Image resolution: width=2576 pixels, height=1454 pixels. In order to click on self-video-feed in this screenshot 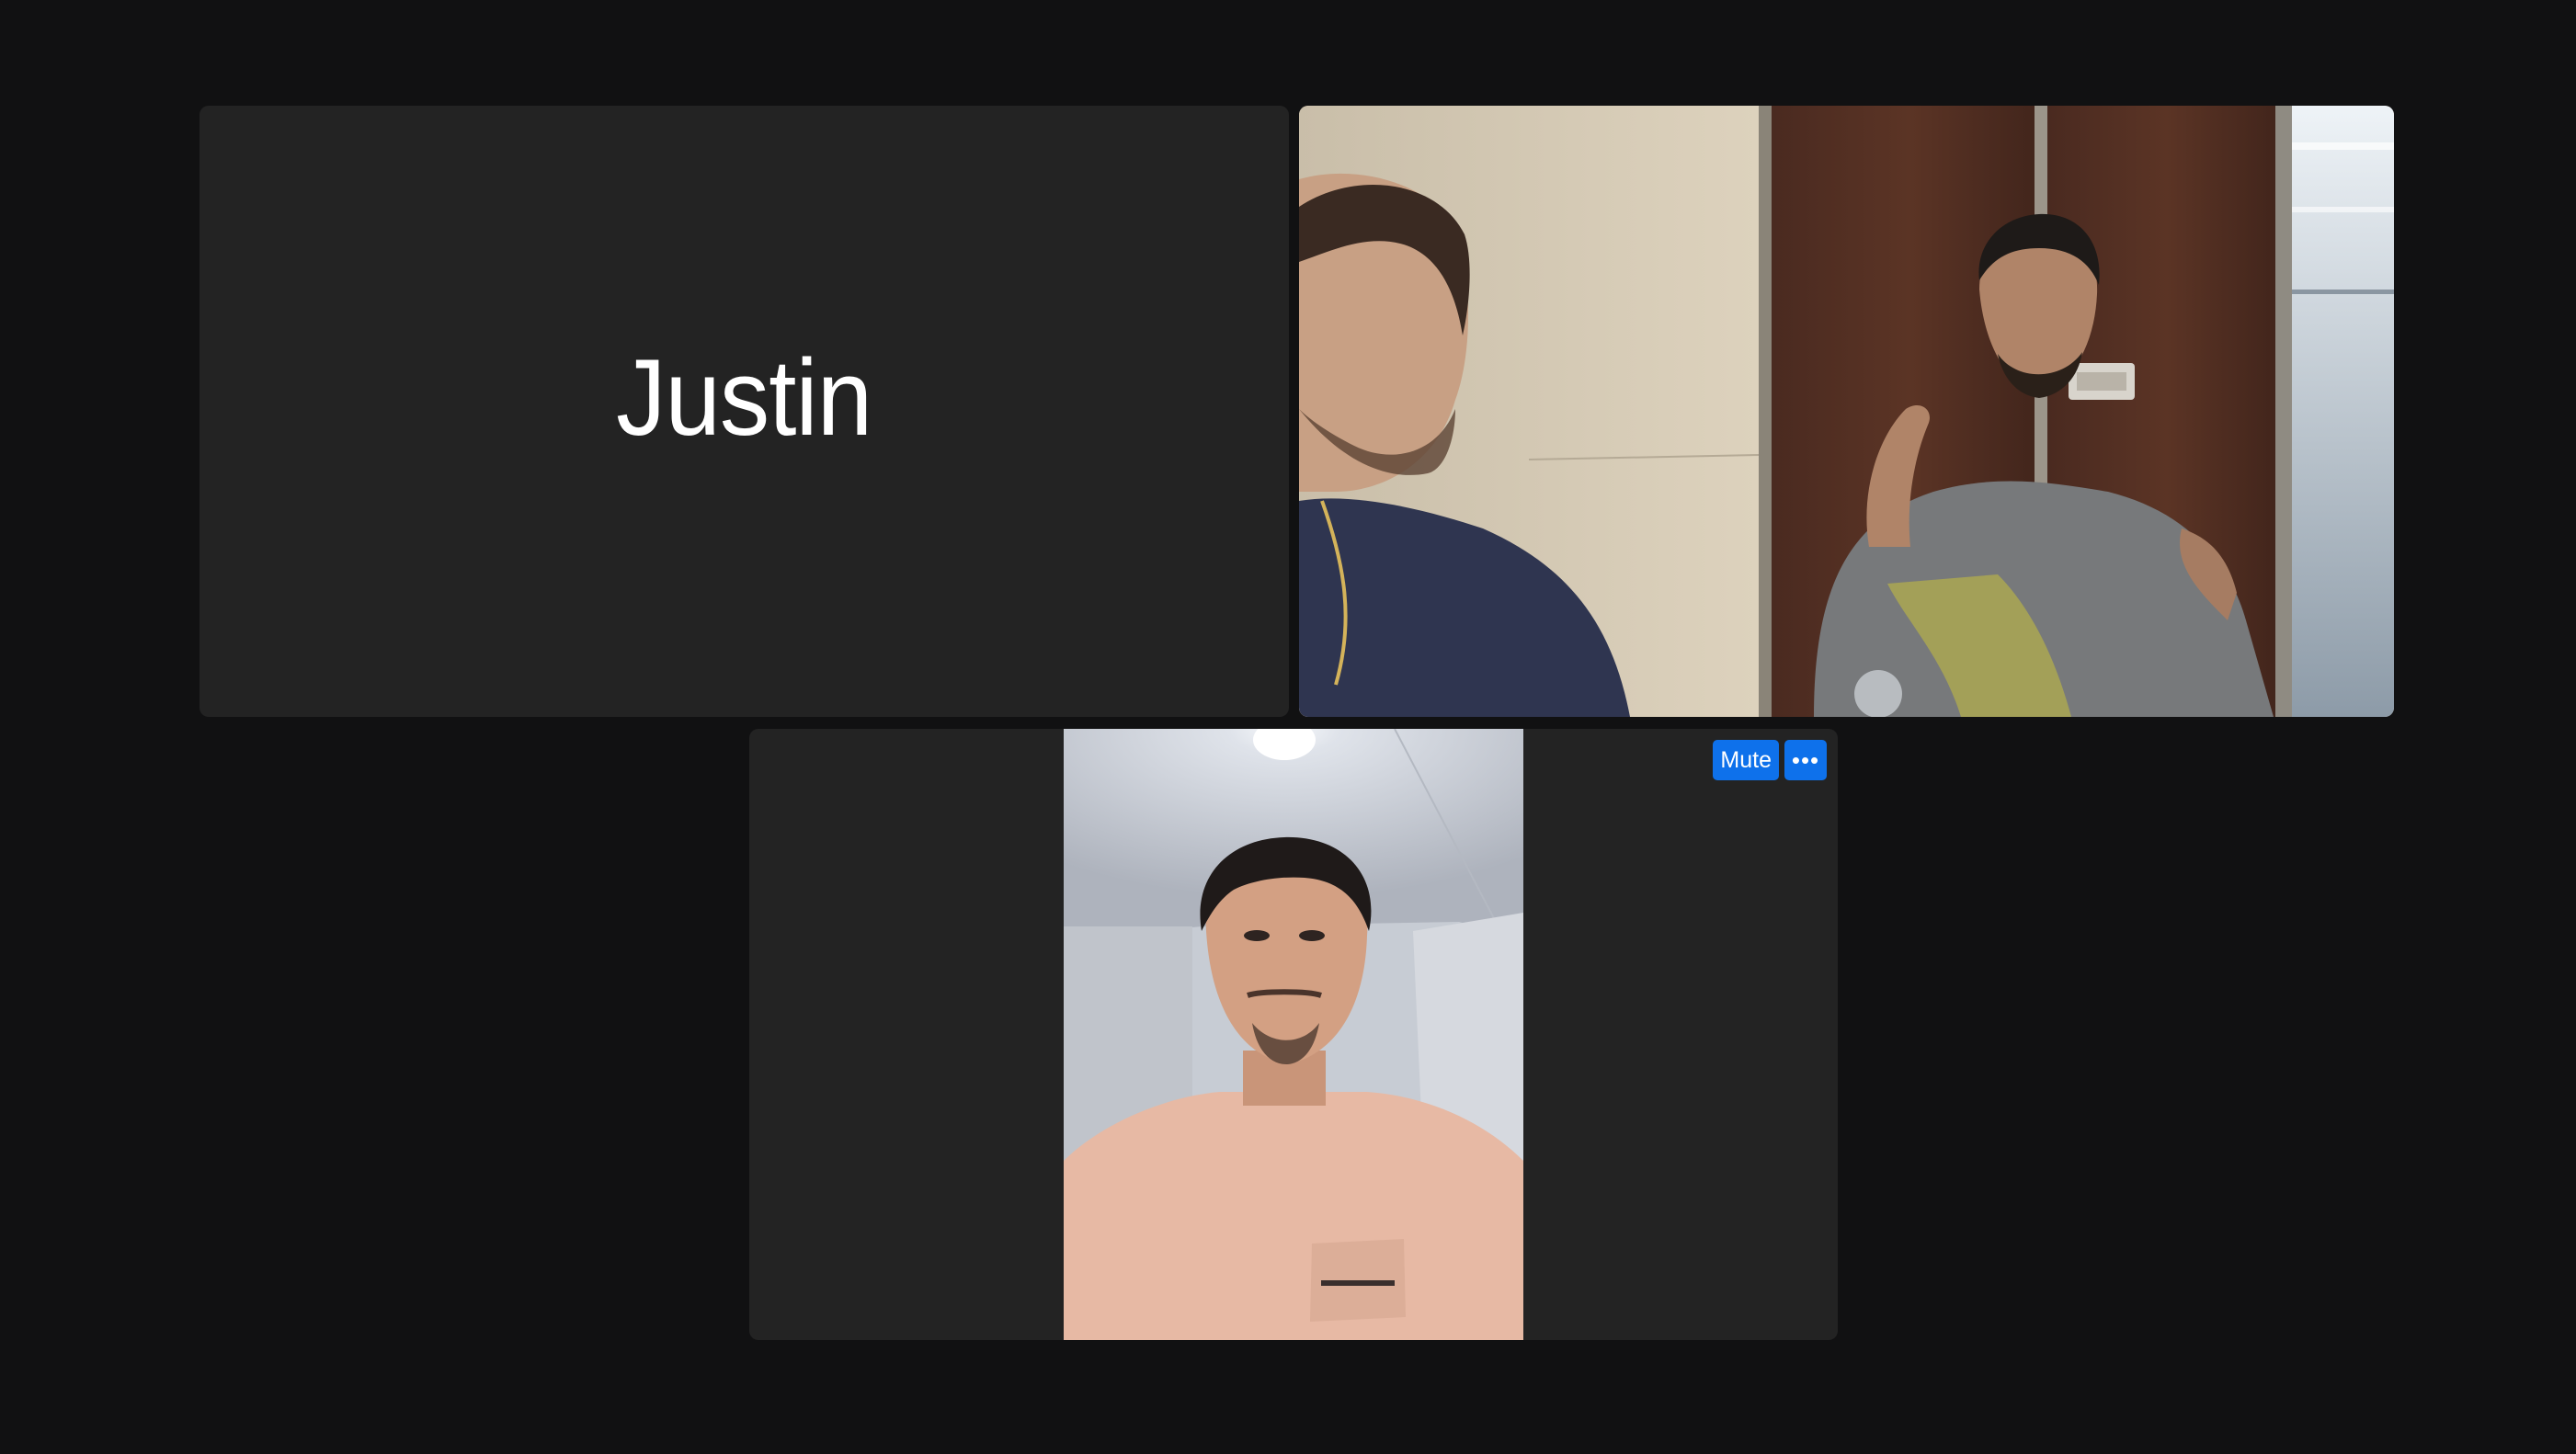, I will do `click(1293, 1035)`.